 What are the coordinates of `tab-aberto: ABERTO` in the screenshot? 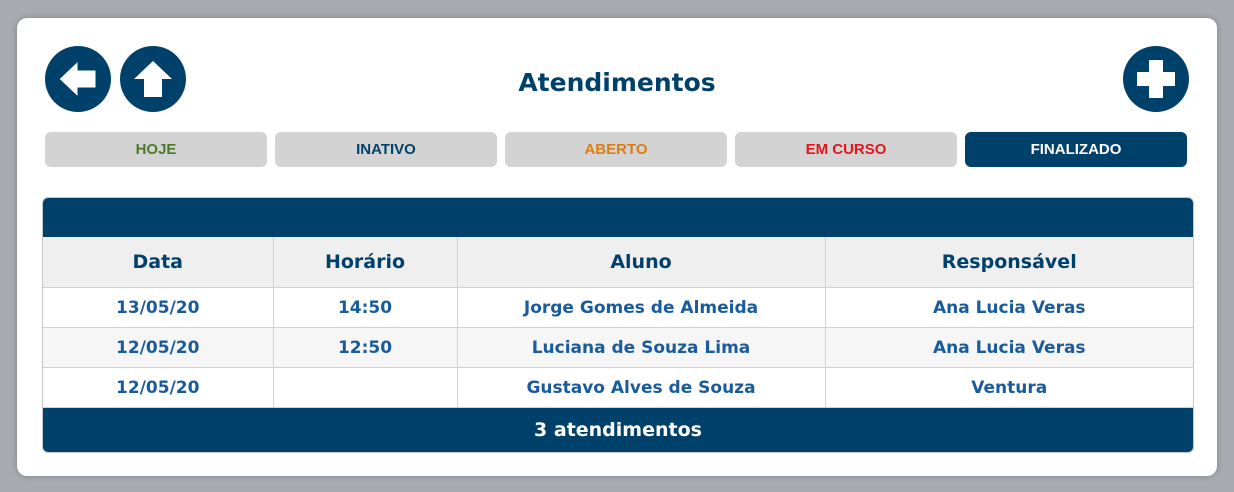 It's located at (616, 149).